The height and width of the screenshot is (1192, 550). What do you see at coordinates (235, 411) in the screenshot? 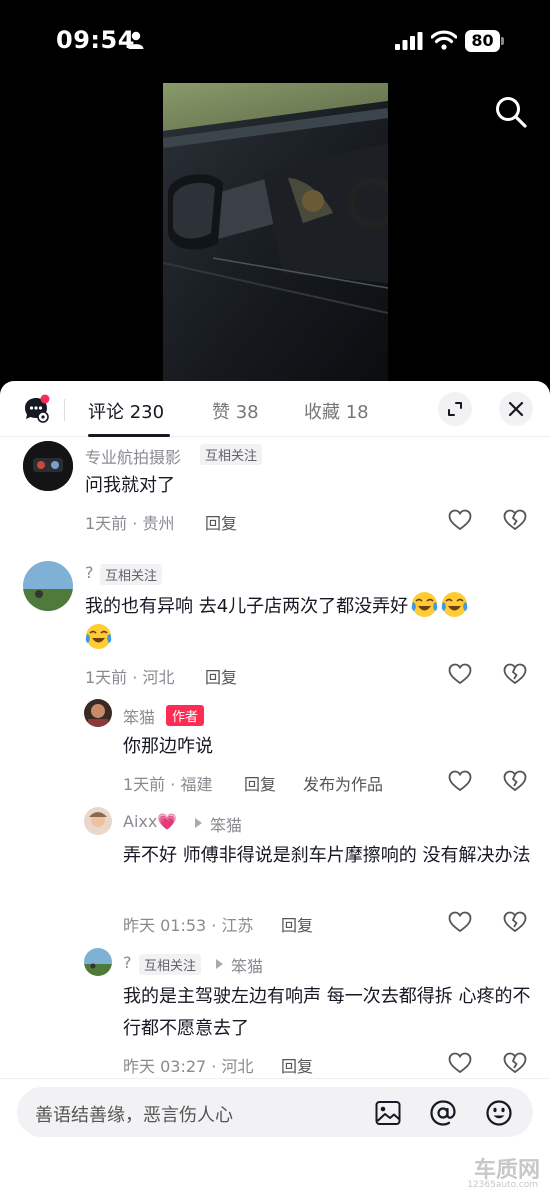
I see `tab-likes: 赞 38` at bounding box center [235, 411].